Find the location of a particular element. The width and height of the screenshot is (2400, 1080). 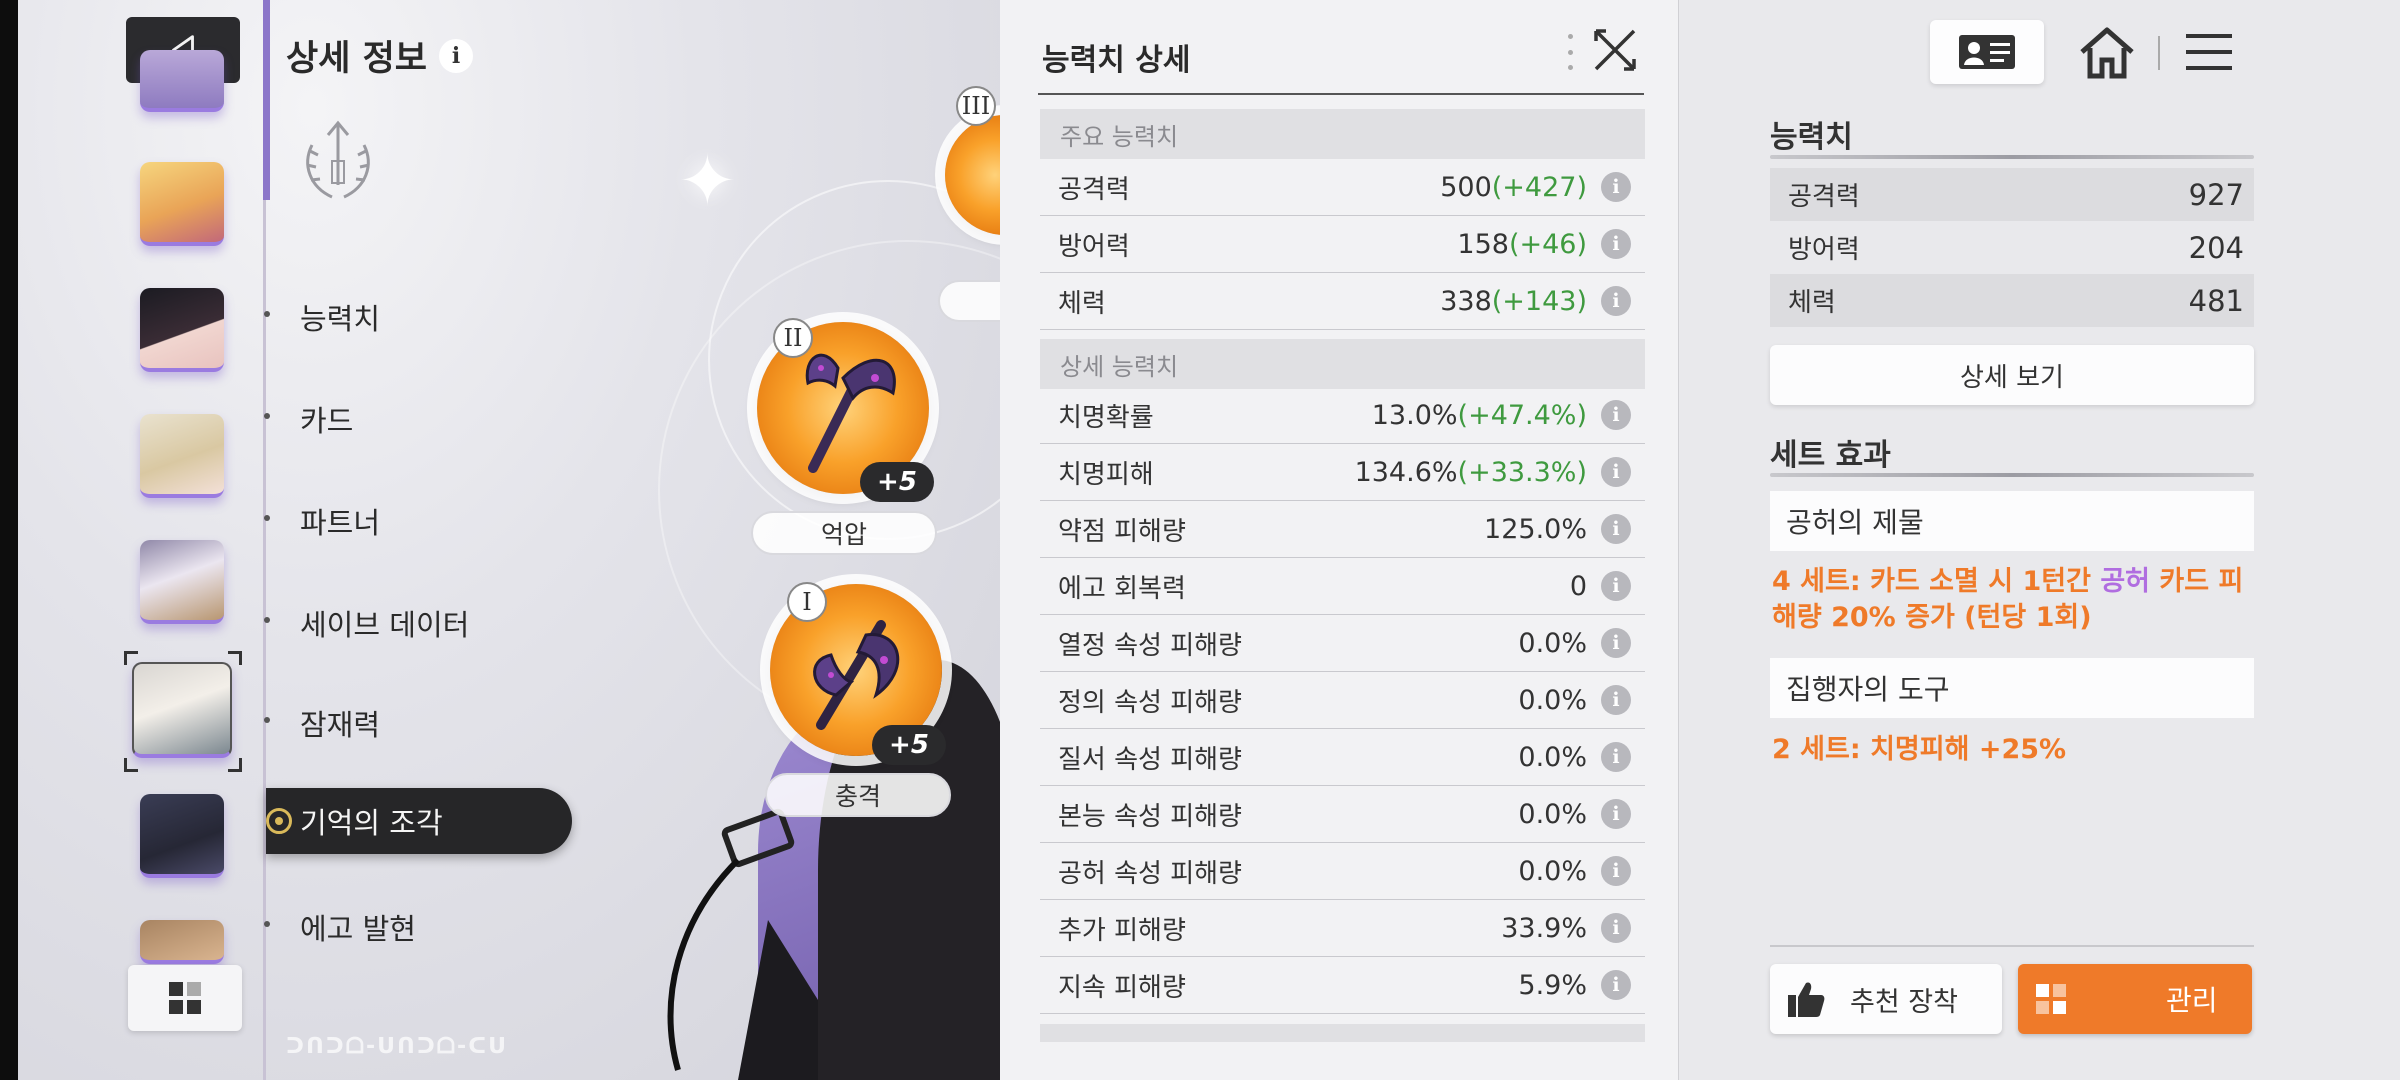

stat-name: 공허 속성 피해량 is located at coordinates (1150, 873).